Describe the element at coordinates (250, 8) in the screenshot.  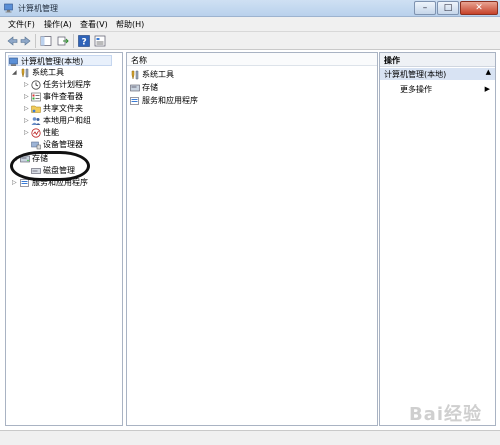
I see `title-bar: 计算机管理 – □ ✕` at that location.